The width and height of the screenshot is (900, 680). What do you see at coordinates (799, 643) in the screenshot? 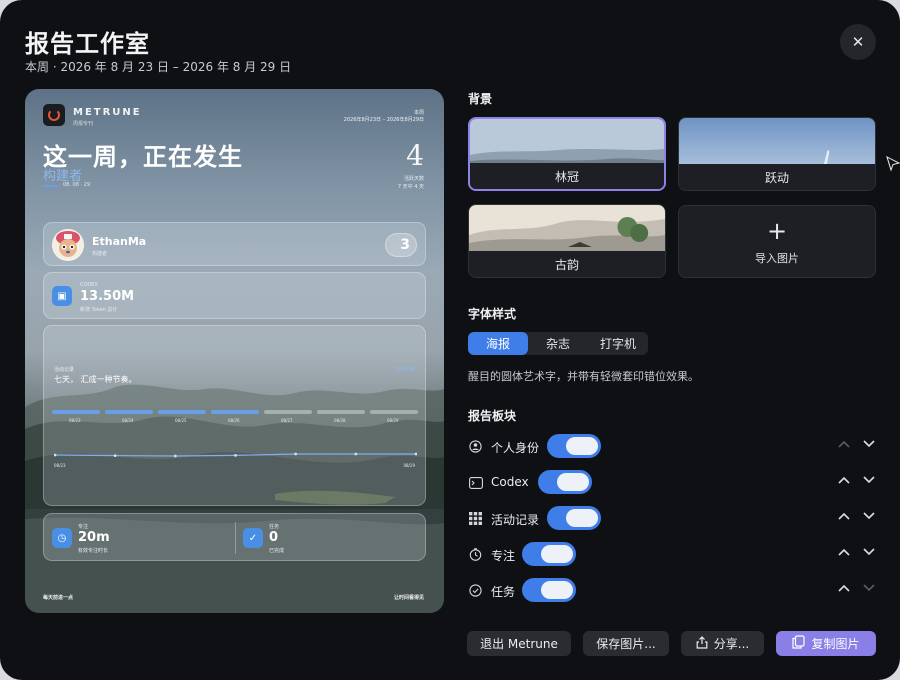
I see `copy-icon` at bounding box center [799, 643].